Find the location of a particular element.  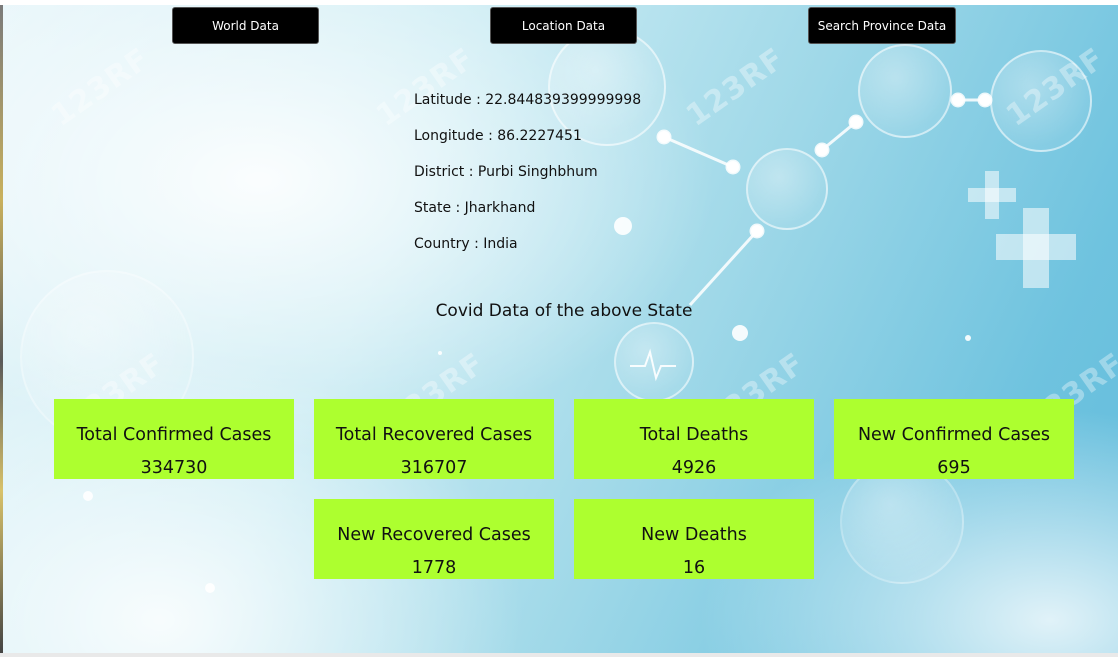

card-value: 316707 is located at coordinates (434, 468).